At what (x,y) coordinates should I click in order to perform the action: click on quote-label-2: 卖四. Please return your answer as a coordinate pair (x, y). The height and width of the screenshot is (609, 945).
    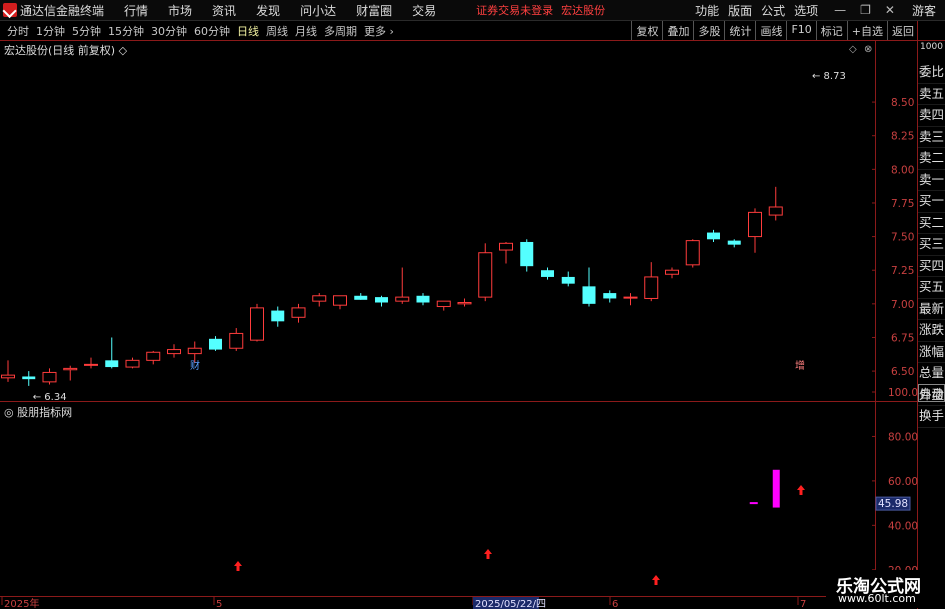
    Looking at the image, I should click on (931, 116).